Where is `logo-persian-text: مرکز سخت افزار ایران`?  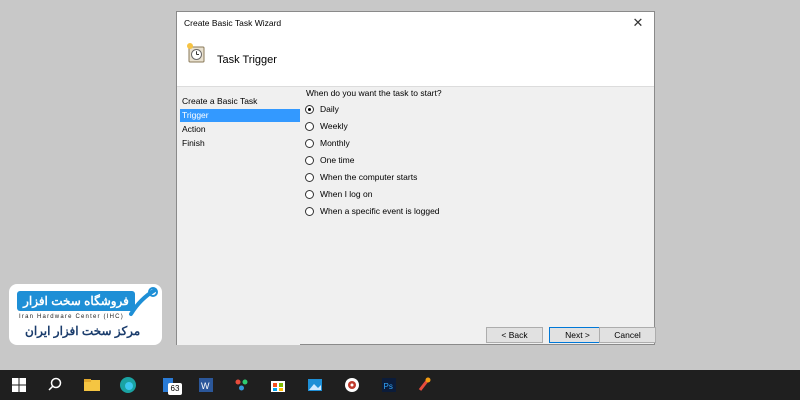
logo-persian-text: مرکز سخت افزار ایران is located at coordinates (83, 331).